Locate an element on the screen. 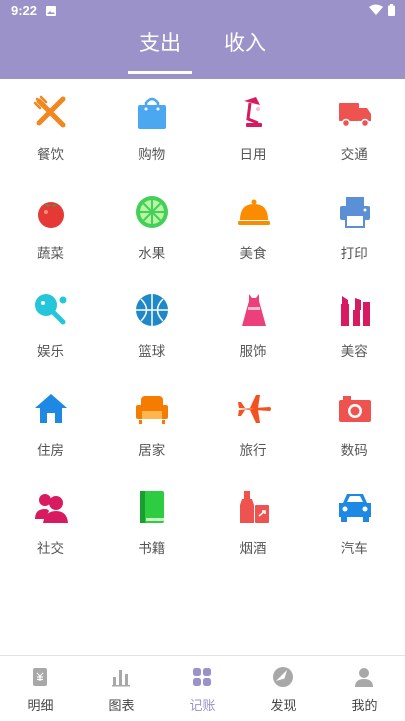 The width and height of the screenshot is (405, 721). category-bottle: 烟酒 is located at coordinates (253, 522).